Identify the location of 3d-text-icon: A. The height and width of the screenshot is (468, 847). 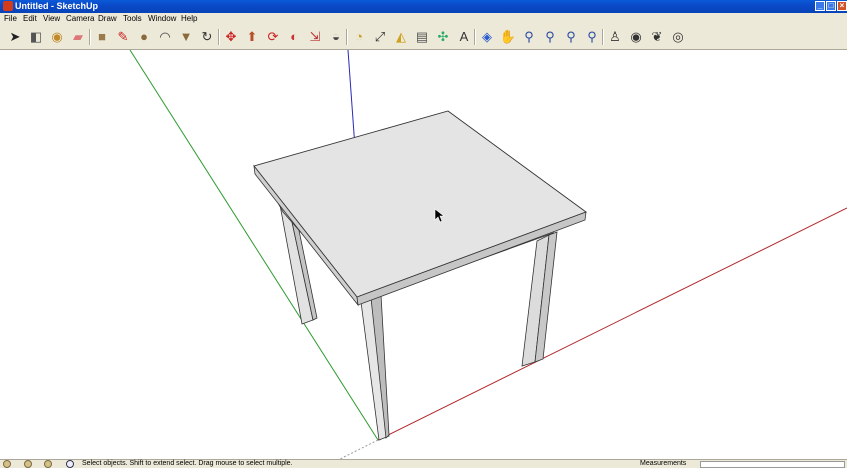
(464, 37).